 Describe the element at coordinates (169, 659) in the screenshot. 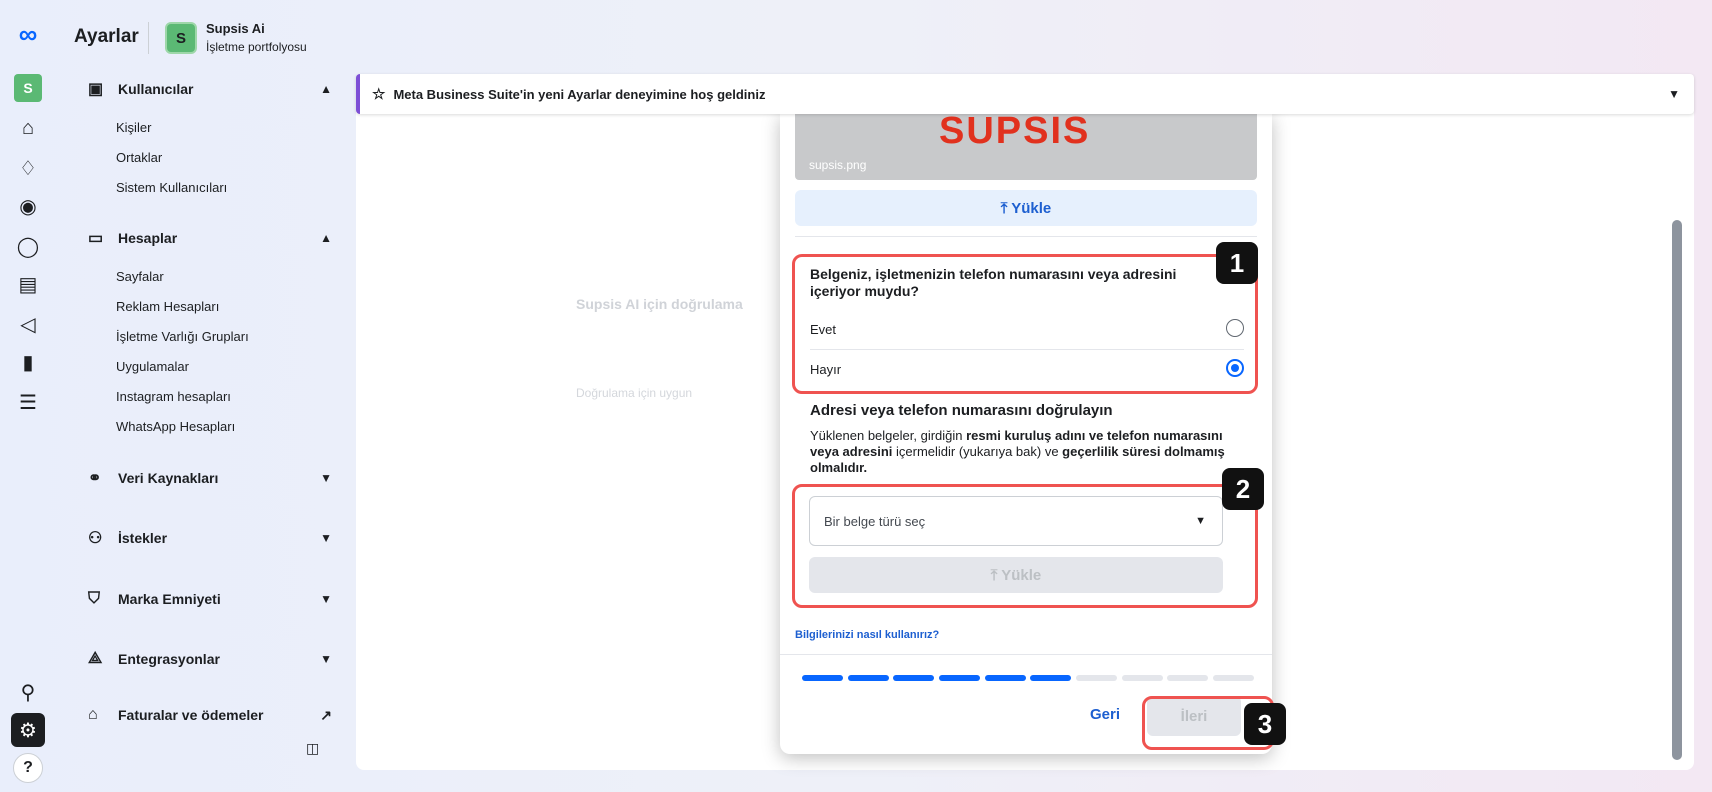

I see `sidebar-section-label: Entegrasyonlar` at that location.